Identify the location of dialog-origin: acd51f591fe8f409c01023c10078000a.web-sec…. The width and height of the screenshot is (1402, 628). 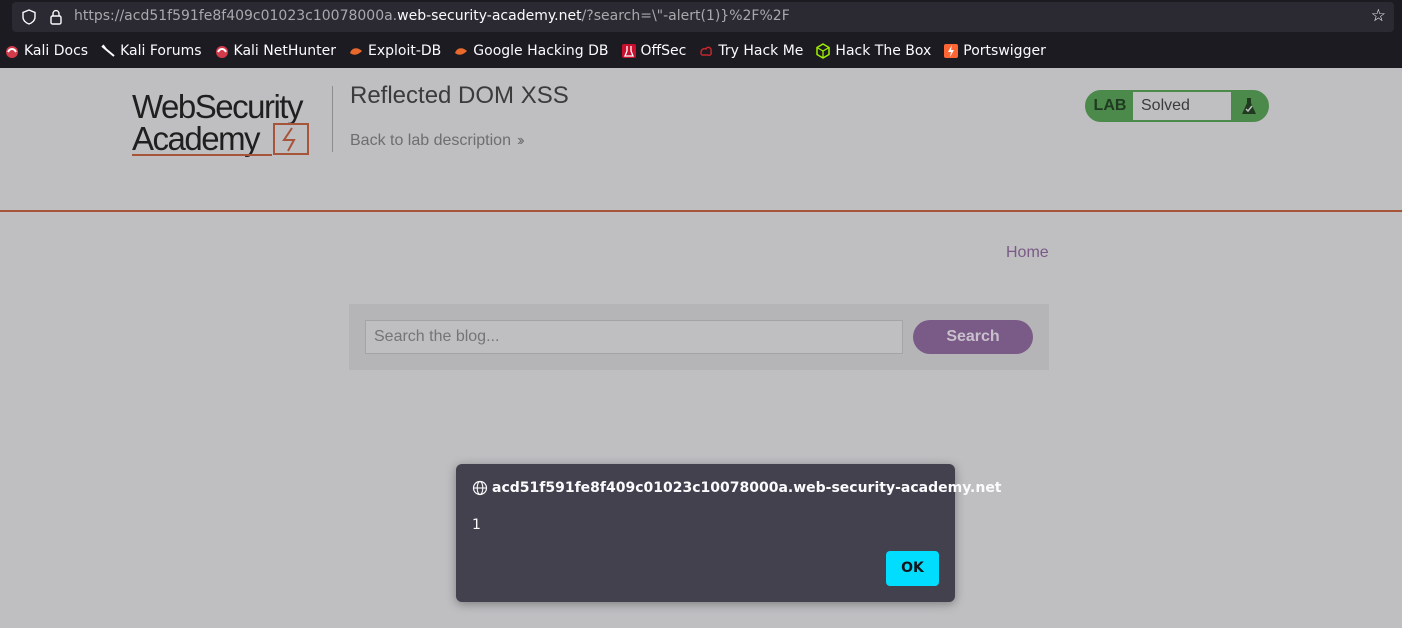
(737, 488).